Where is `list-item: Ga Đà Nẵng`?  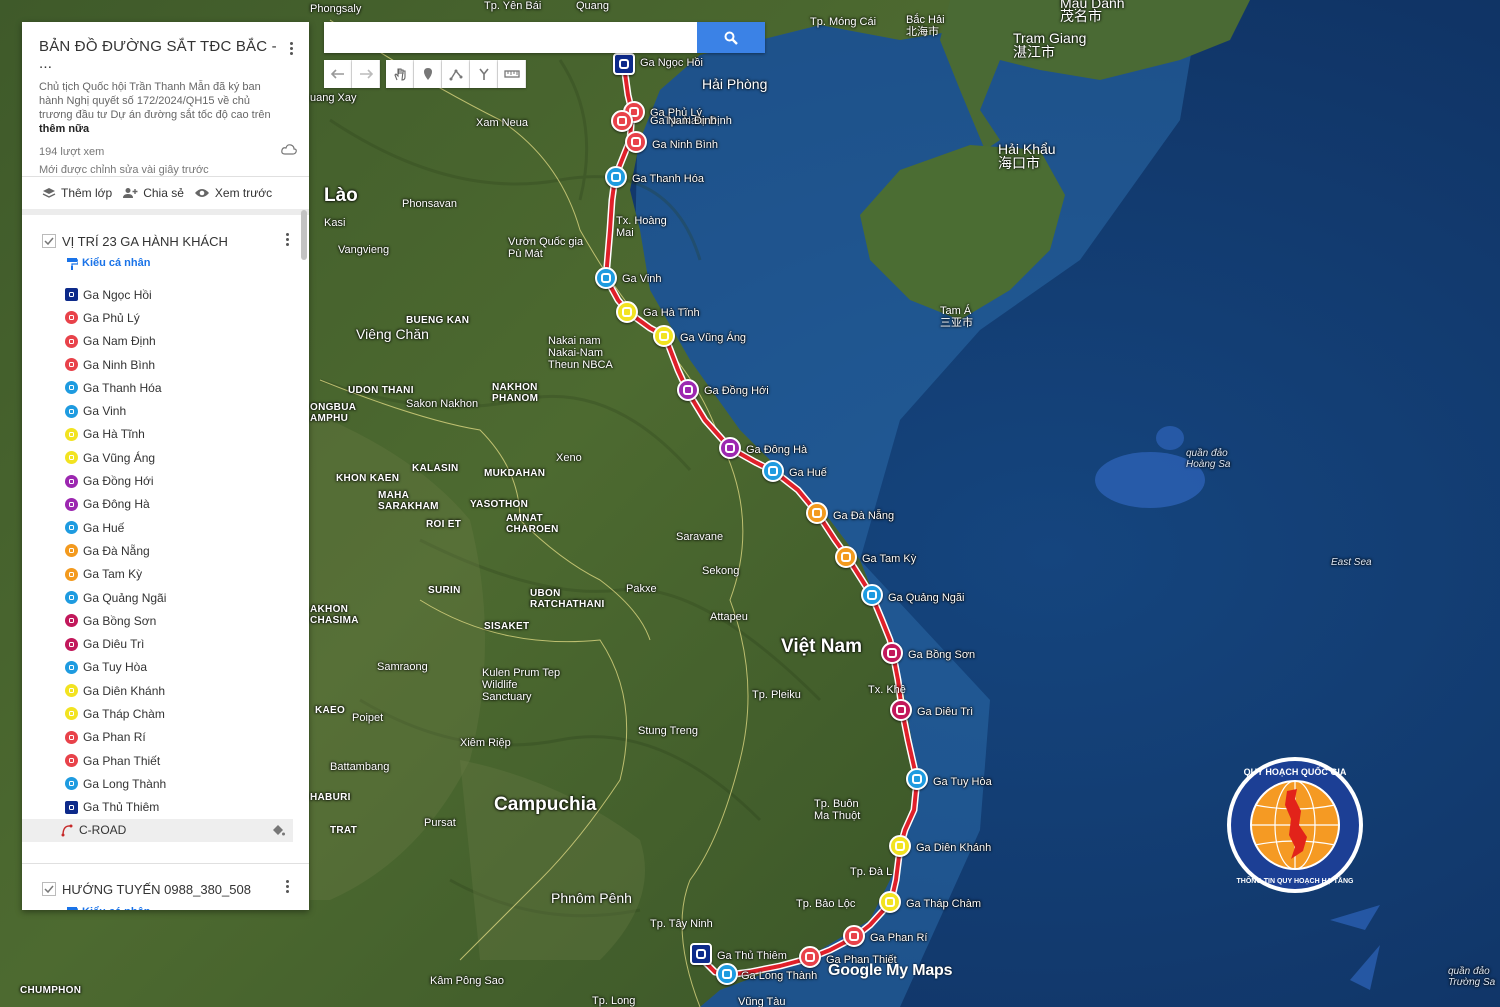
list-item: Ga Đà Nẵng is located at coordinates (165, 550).